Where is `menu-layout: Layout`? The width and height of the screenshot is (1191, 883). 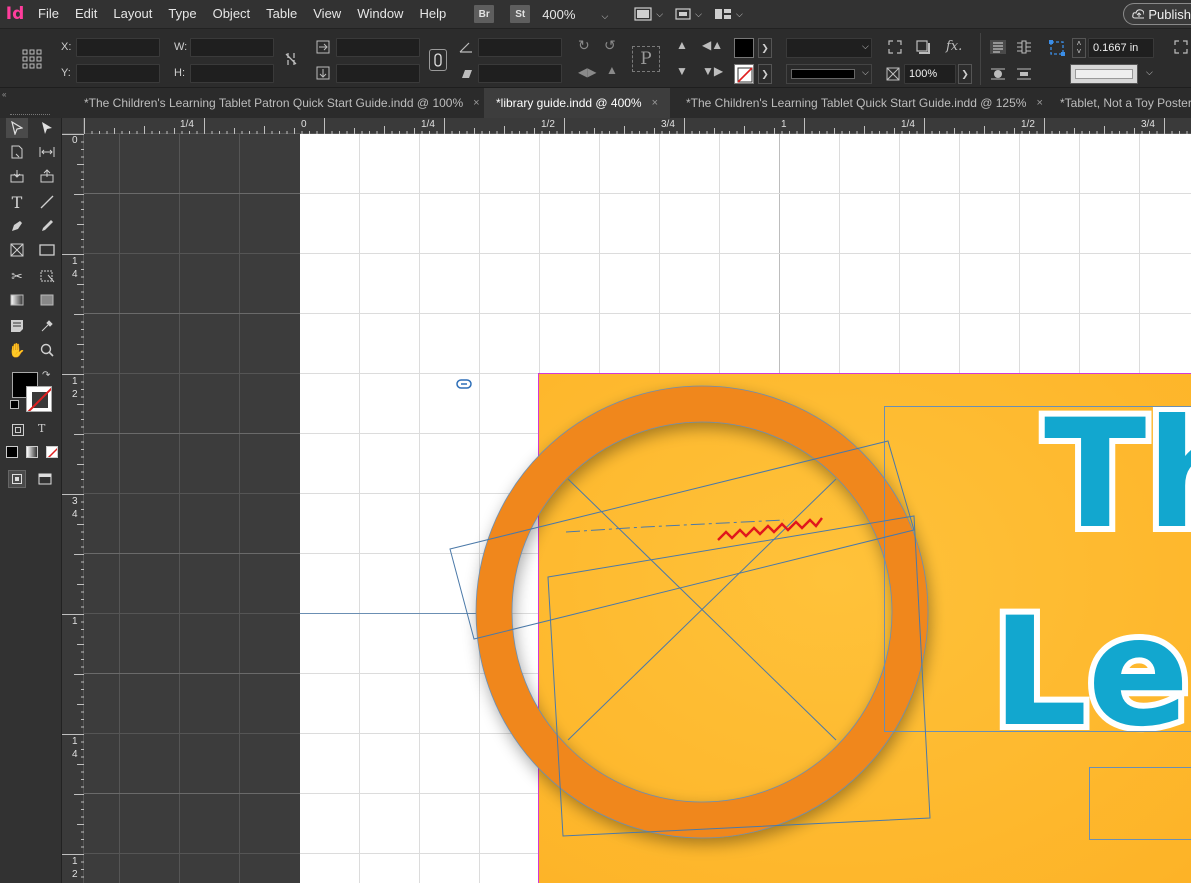 menu-layout: Layout is located at coordinates (132, 14).